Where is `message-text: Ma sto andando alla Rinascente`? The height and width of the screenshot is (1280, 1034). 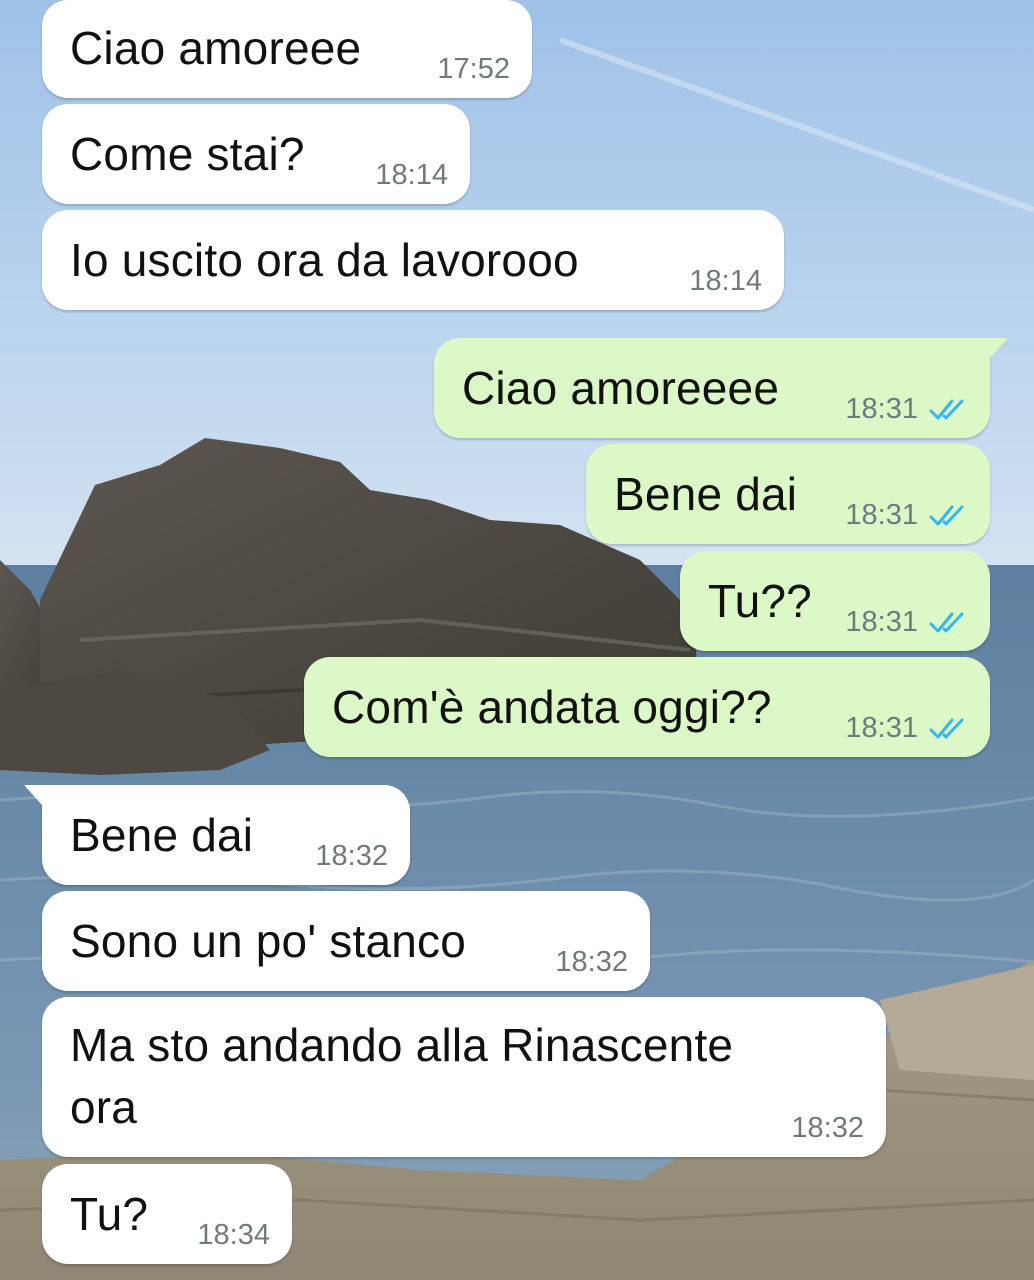 message-text: Ma sto andando alla Rinascente is located at coordinates (402, 1045).